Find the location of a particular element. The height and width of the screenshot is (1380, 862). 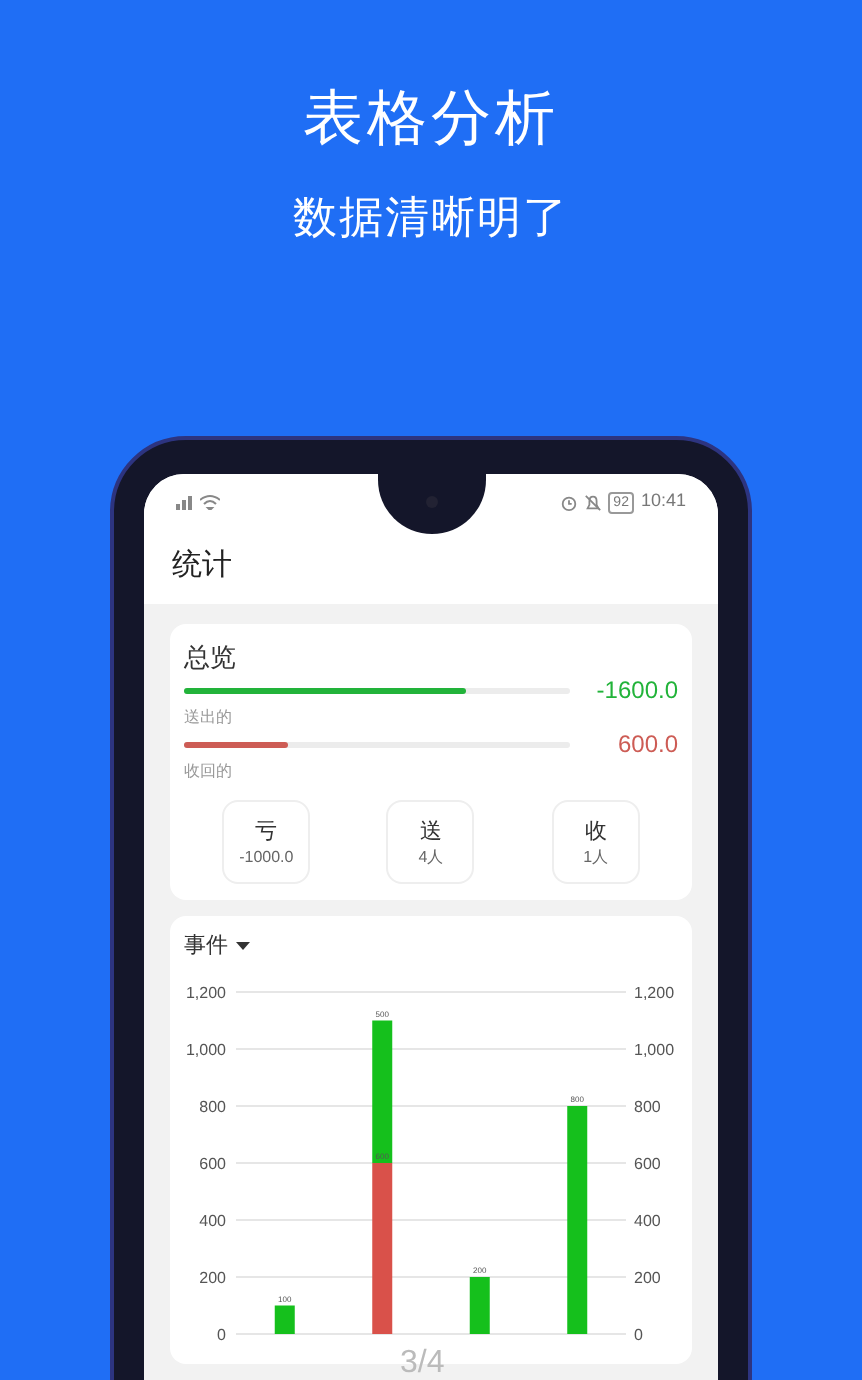

event-dropdown: 事件 is located at coordinates (217, 946).